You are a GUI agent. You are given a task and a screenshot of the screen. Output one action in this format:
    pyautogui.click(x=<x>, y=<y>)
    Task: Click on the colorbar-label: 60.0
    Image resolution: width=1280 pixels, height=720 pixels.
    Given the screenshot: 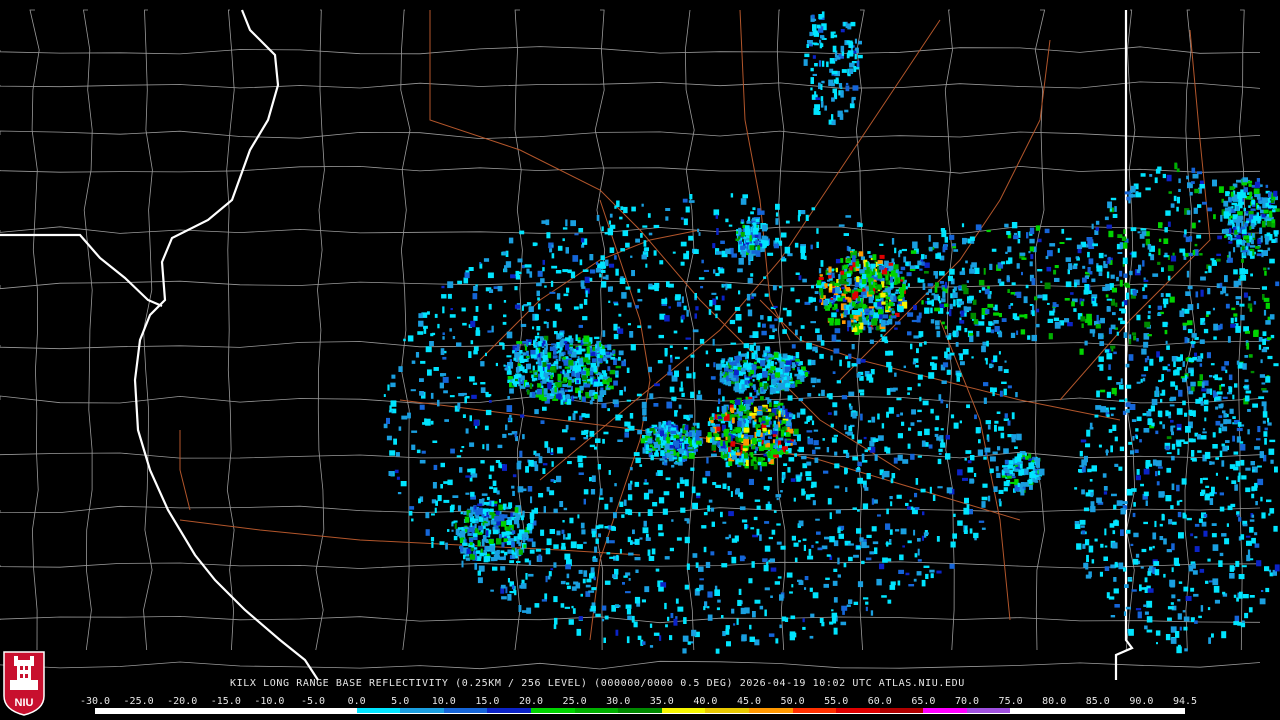 What is the action you would take?
    pyautogui.click(x=879, y=701)
    